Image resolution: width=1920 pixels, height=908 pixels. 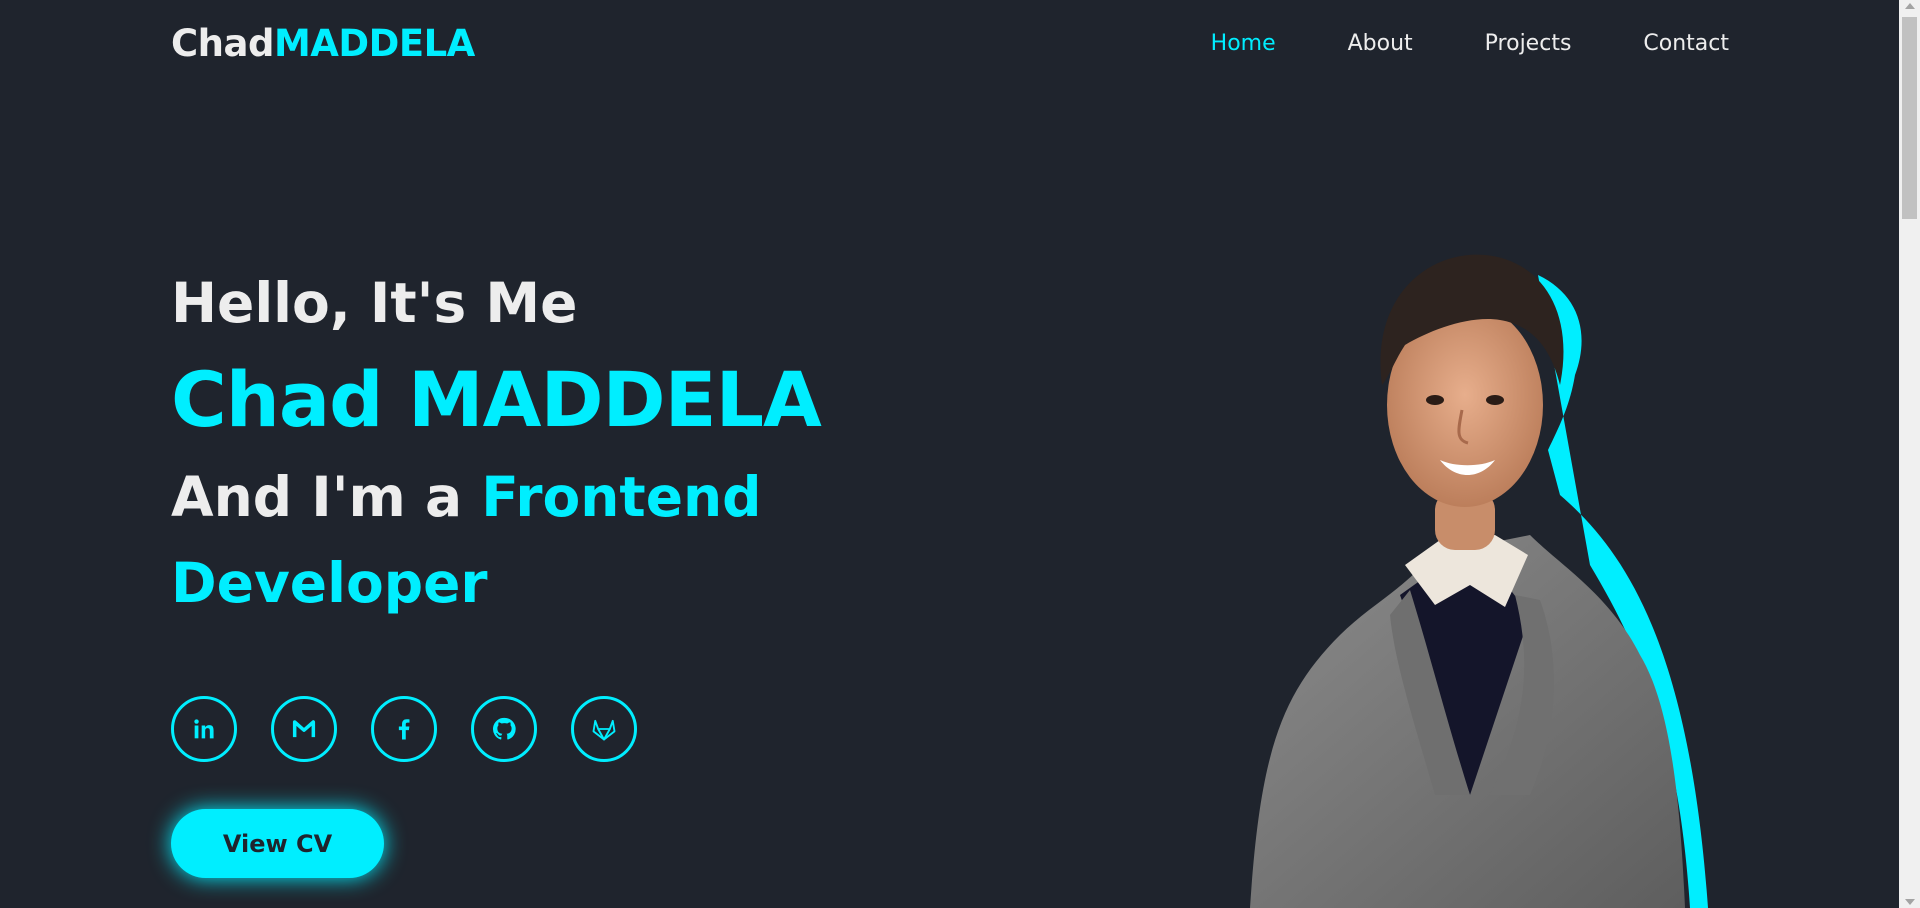 I want to click on github-link, so click(x=504, y=729).